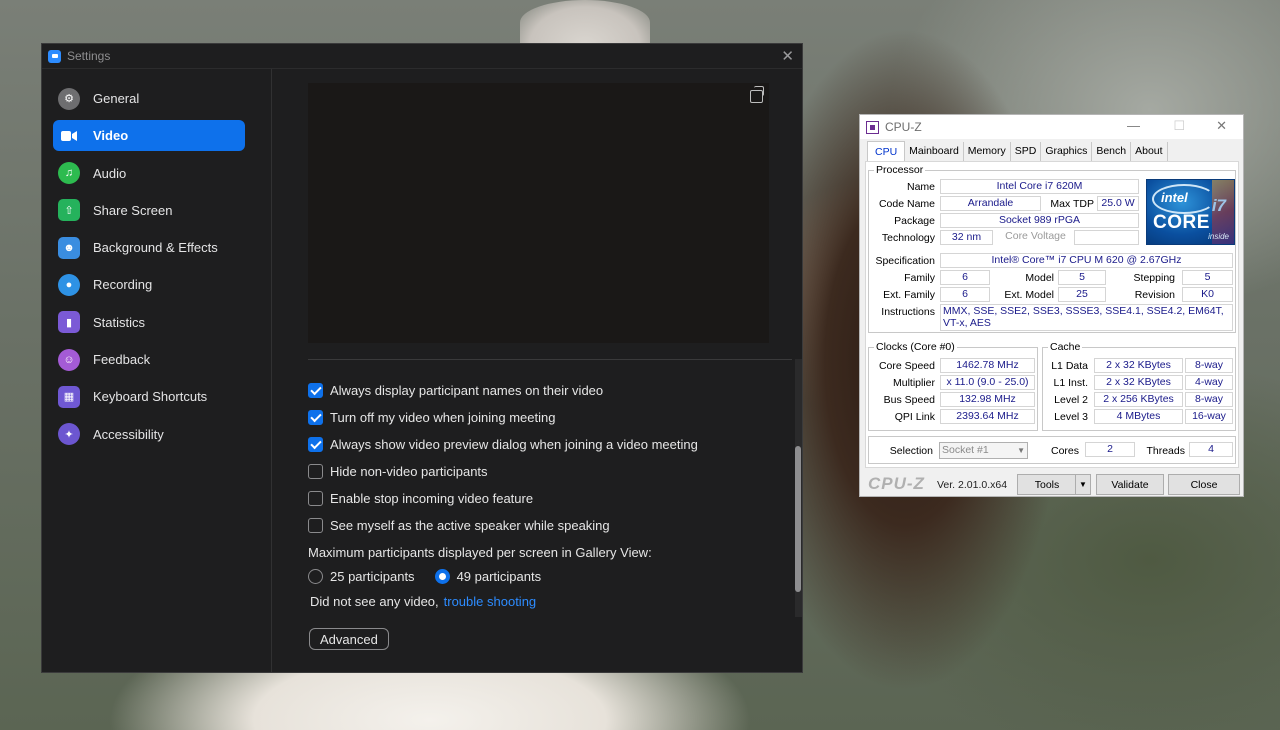 The height and width of the screenshot is (730, 1280). What do you see at coordinates (1039, 220) in the screenshot?
I see `value-package: Socket 989 rPGA` at bounding box center [1039, 220].